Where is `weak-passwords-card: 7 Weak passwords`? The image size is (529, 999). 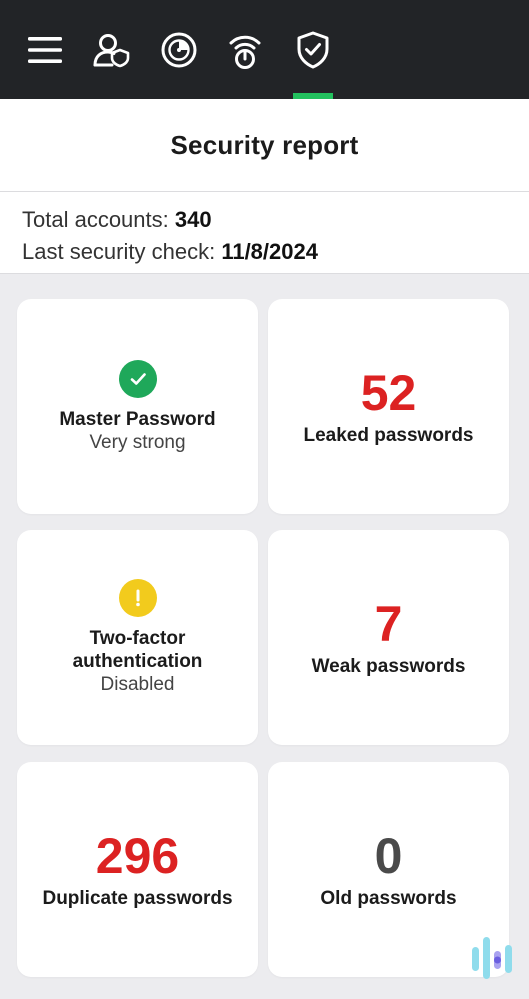 weak-passwords-card: 7 Weak passwords is located at coordinates (388, 637).